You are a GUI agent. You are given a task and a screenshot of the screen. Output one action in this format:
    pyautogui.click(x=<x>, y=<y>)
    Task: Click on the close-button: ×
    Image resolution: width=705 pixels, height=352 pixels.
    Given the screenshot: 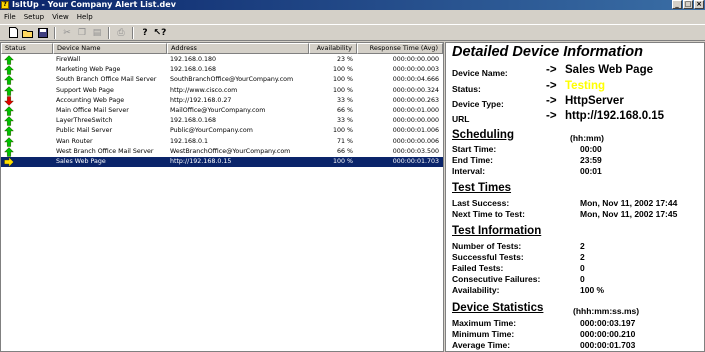 What is the action you would take?
    pyautogui.click(x=699, y=4)
    